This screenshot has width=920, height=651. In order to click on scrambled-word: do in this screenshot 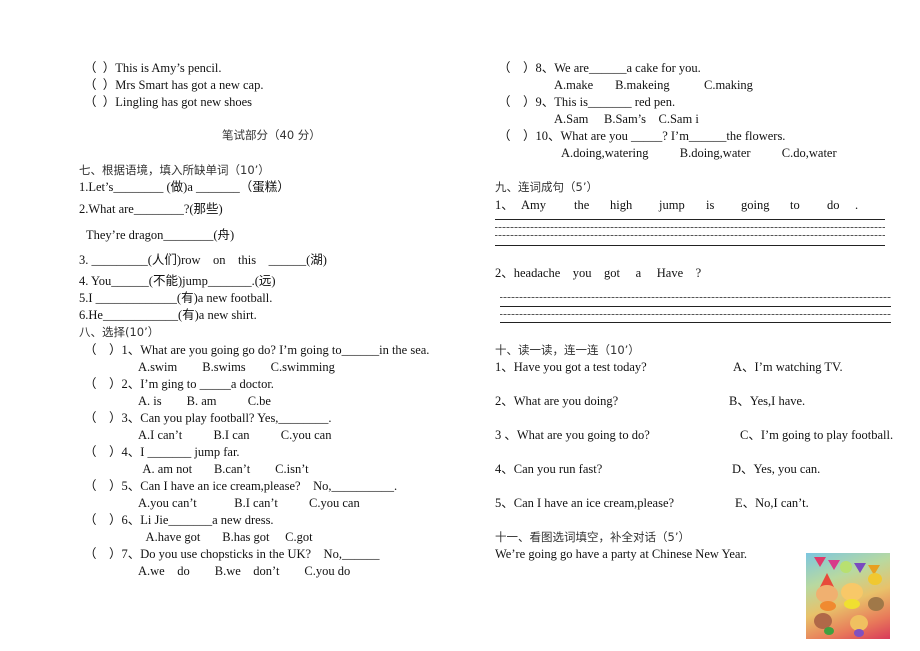, I will do `click(833, 205)`.